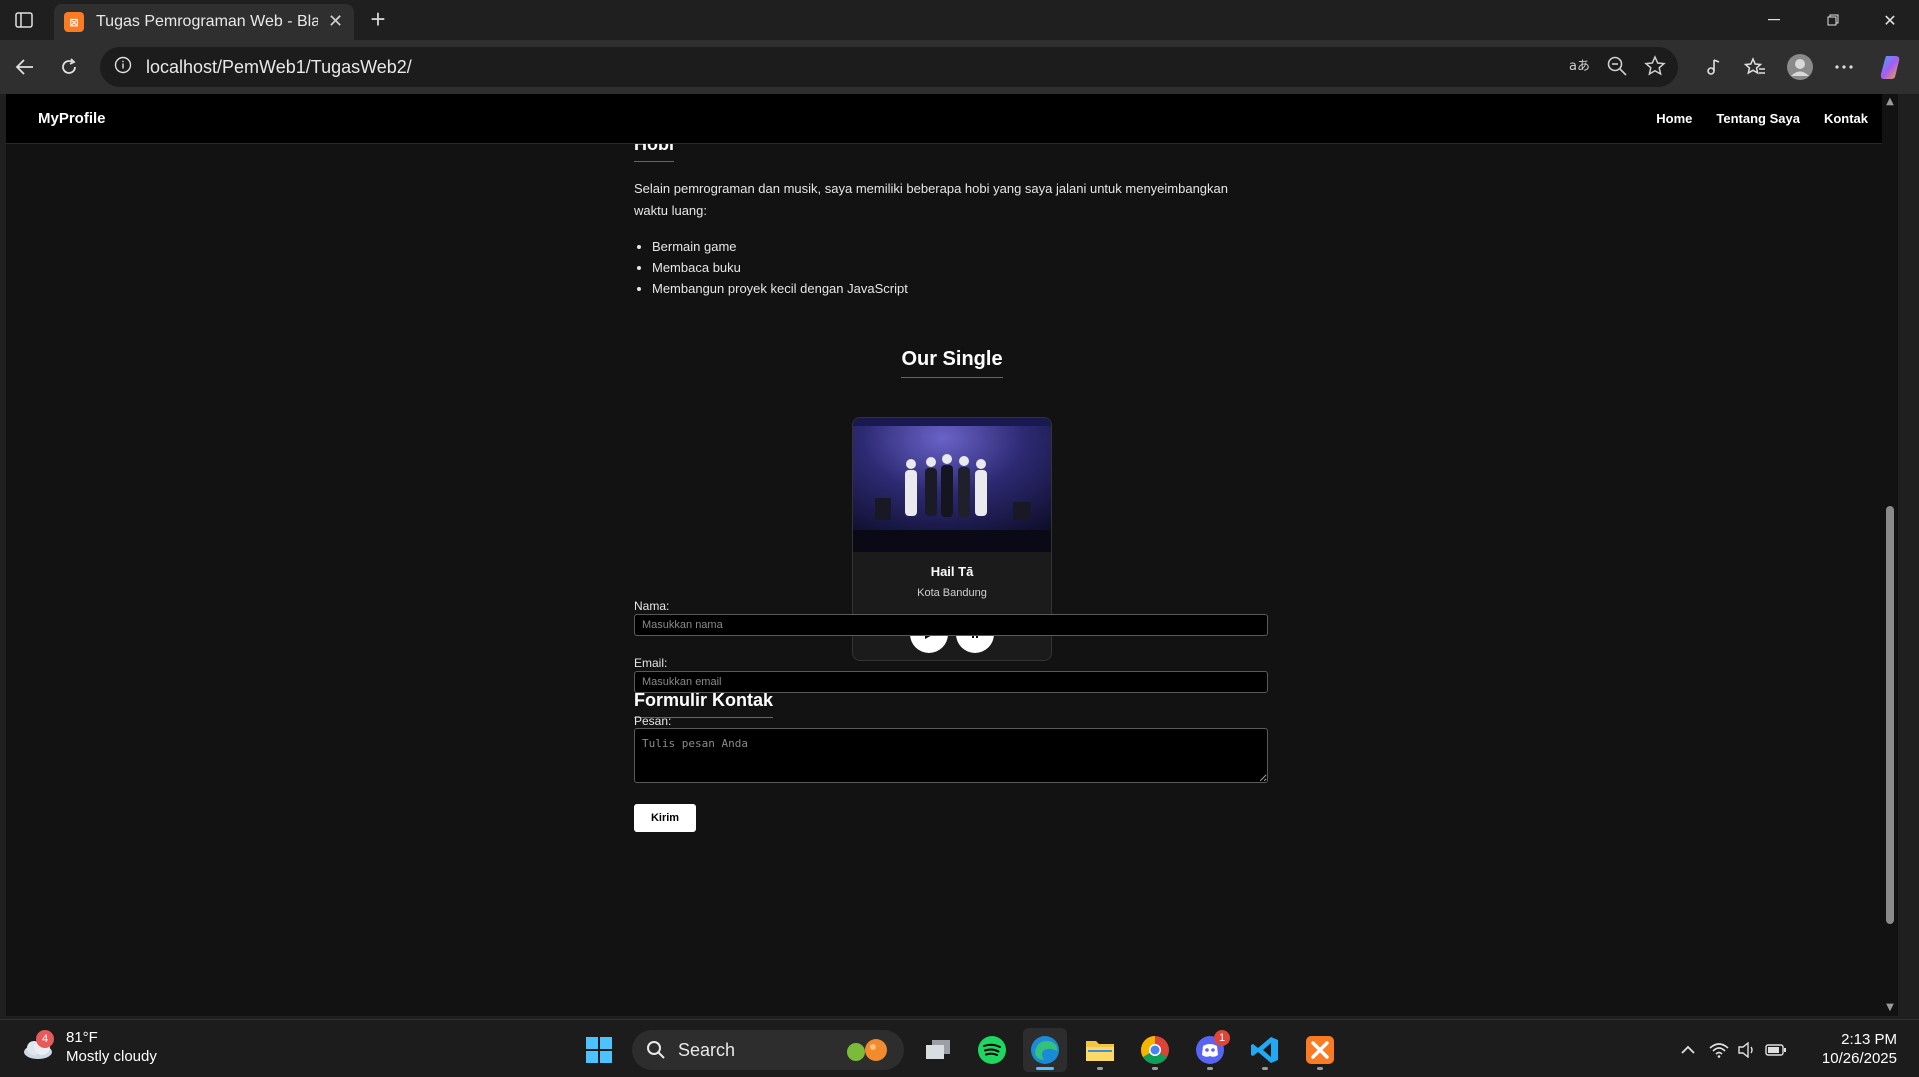 This screenshot has width=1919, height=1077. Describe the element at coordinates (1844, 67) in the screenshot. I see `more-options-icon` at that location.